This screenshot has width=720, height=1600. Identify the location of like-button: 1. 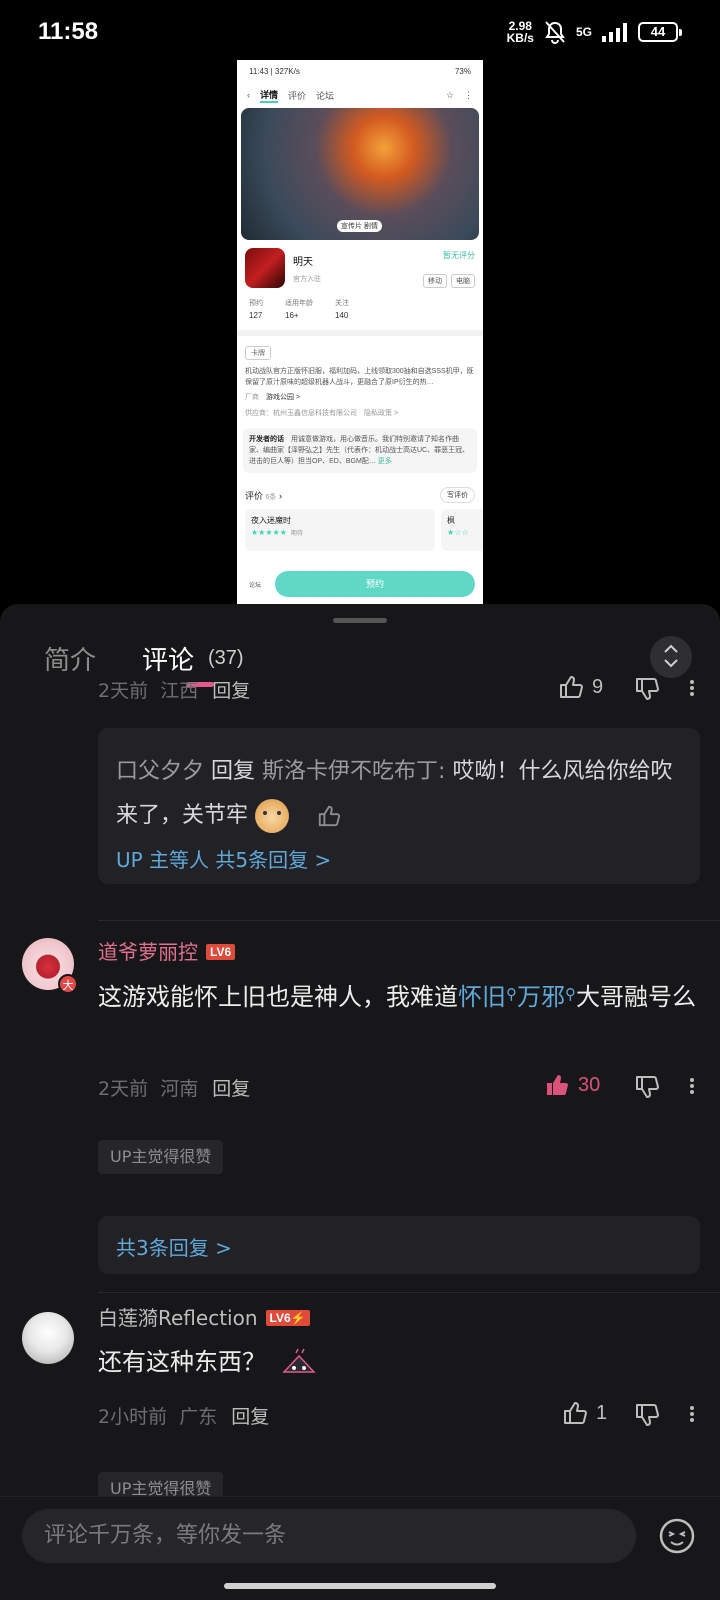
(584, 1413).